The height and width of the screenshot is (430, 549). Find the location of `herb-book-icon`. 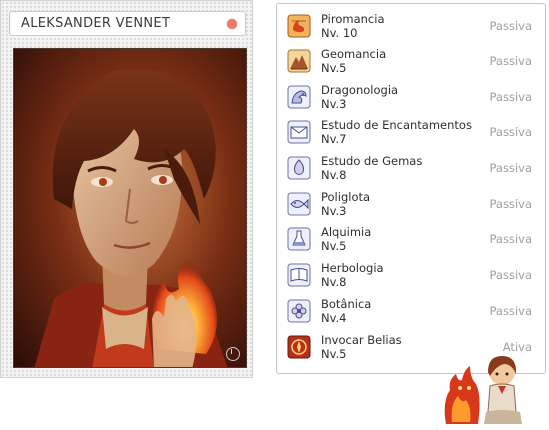

herb-book-icon is located at coordinates (299, 275).